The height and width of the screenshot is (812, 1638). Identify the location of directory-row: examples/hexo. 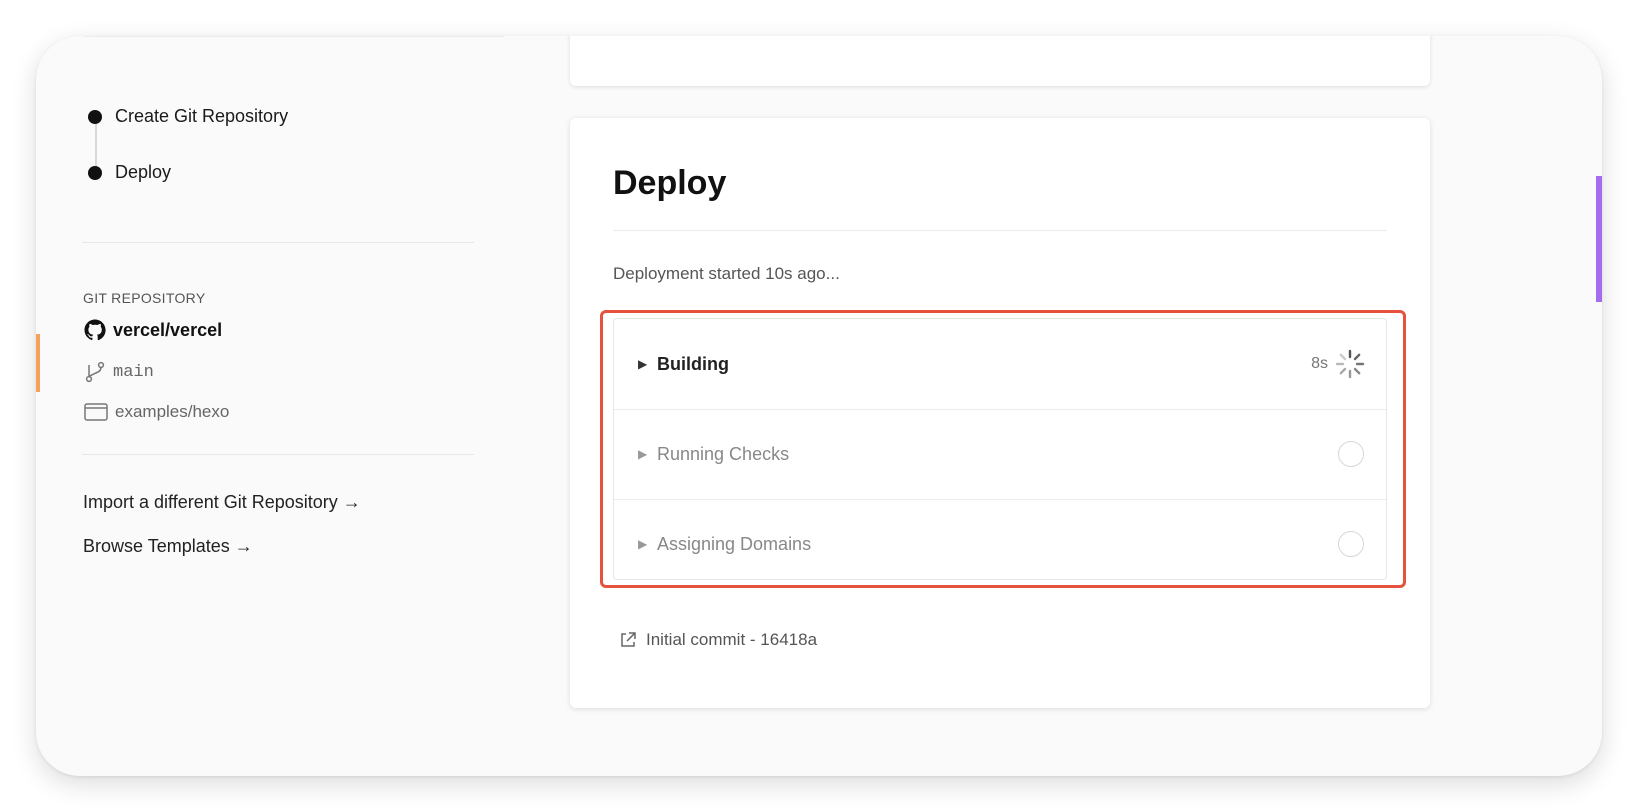
(156, 412).